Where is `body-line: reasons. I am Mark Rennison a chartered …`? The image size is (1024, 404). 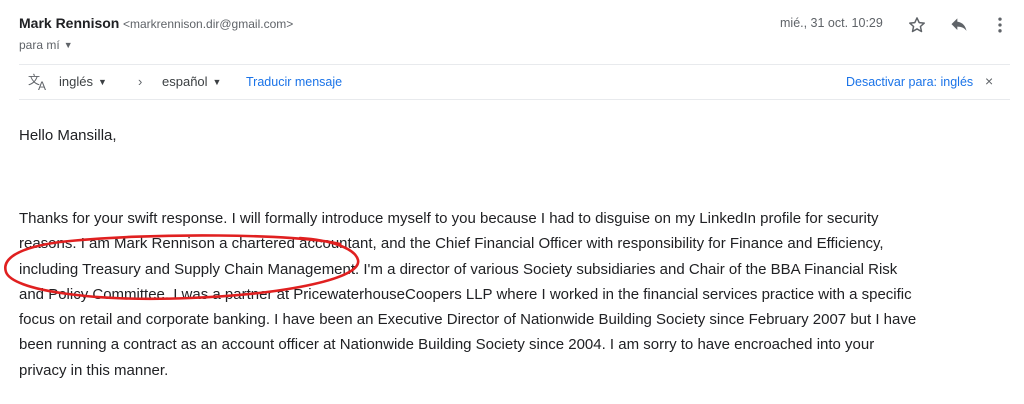
body-line: reasons. I am Mark Rennison a chartered … is located at coordinates (451, 244).